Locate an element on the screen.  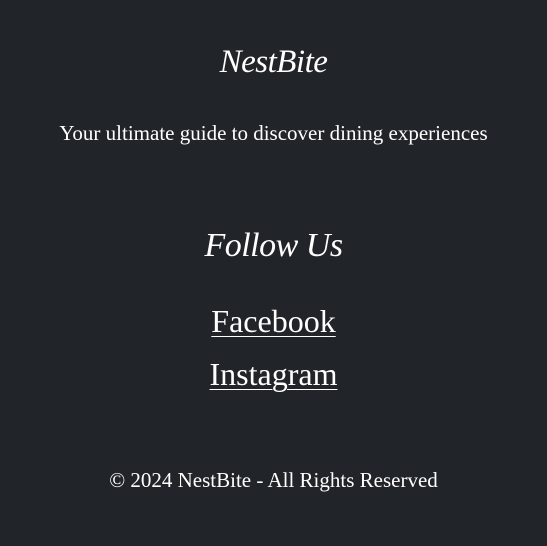
copyright-text: © 2024 NestBite - All Rights Reserved is located at coordinates (273, 480).